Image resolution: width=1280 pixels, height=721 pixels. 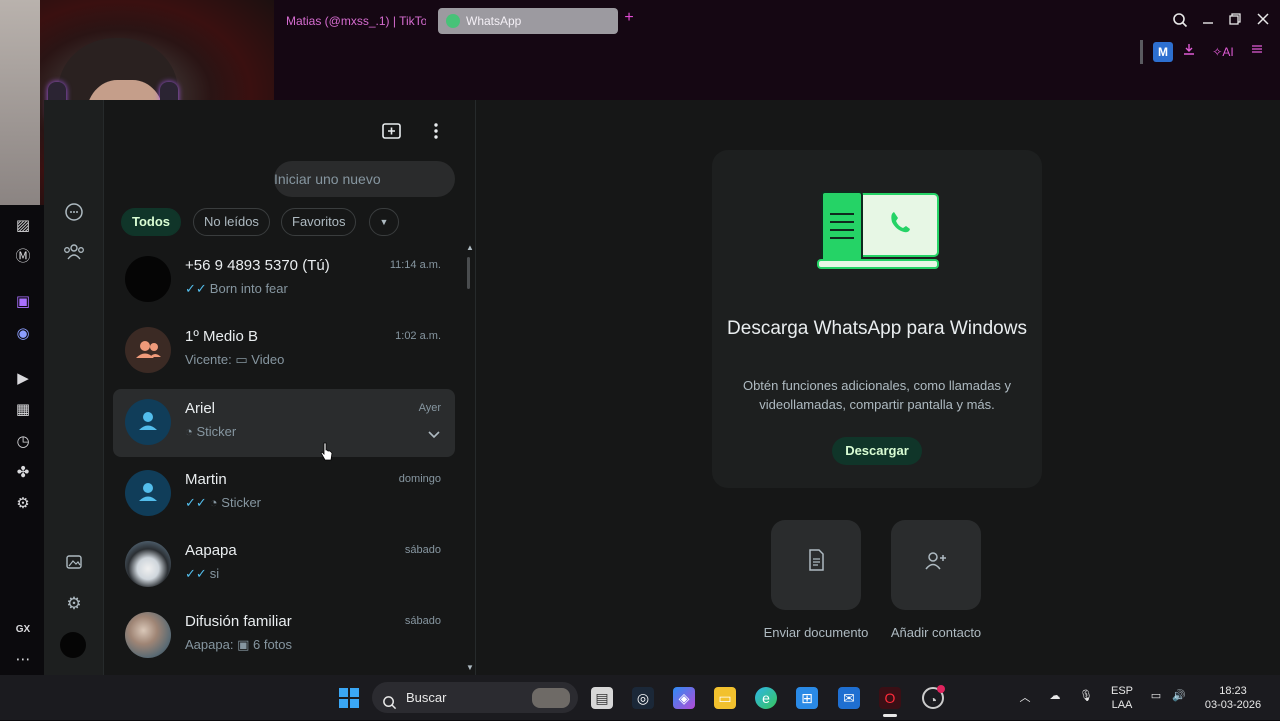 What do you see at coordinates (208, 359) in the screenshot?
I see `chat-sender: Vicente:` at bounding box center [208, 359].